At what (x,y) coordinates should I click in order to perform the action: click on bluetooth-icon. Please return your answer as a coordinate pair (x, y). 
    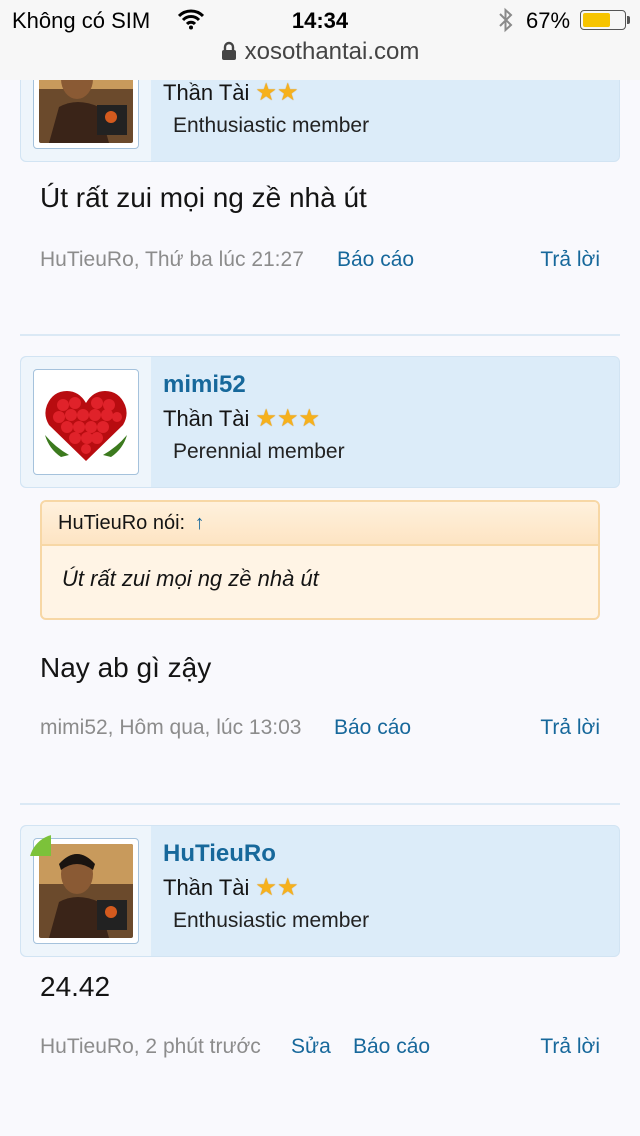
    Looking at the image, I should click on (506, 22).